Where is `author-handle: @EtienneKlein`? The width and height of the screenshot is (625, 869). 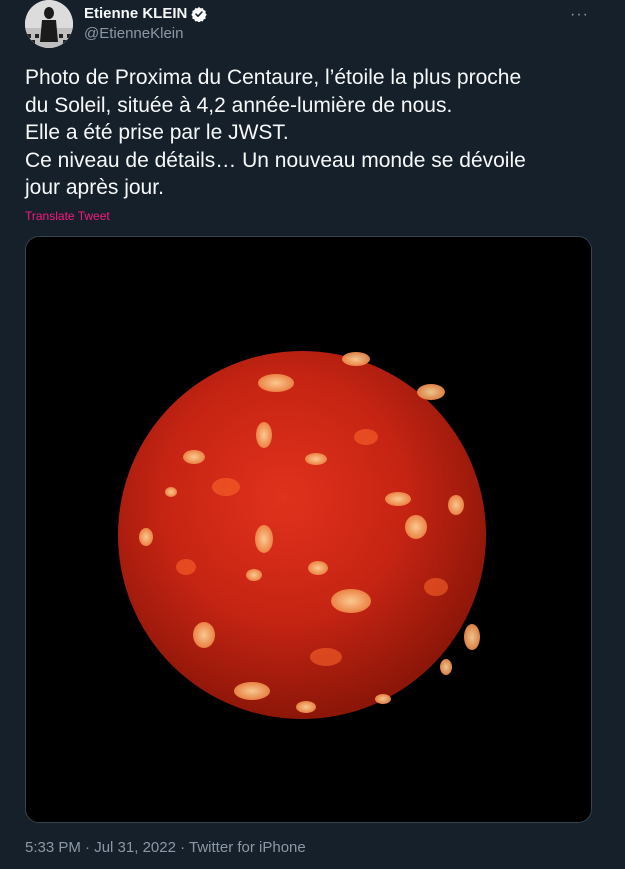
author-handle: @EtienneKlein is located at coordinates (133, 33).